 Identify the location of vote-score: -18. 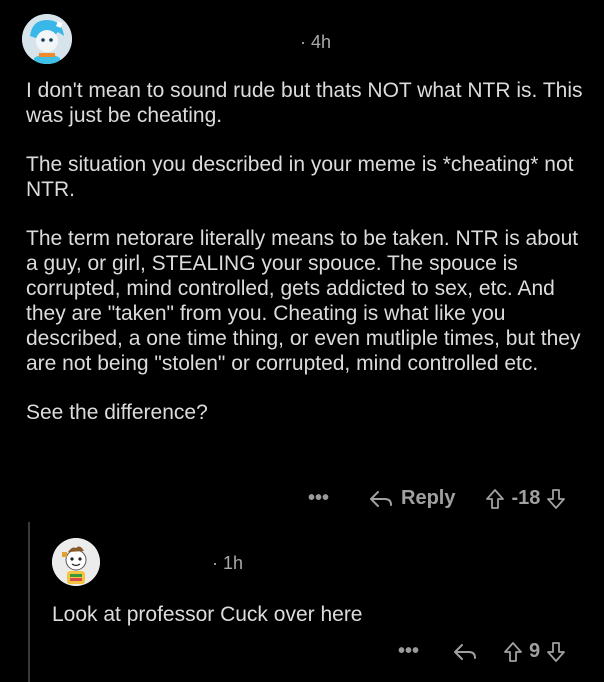
(526, 498).